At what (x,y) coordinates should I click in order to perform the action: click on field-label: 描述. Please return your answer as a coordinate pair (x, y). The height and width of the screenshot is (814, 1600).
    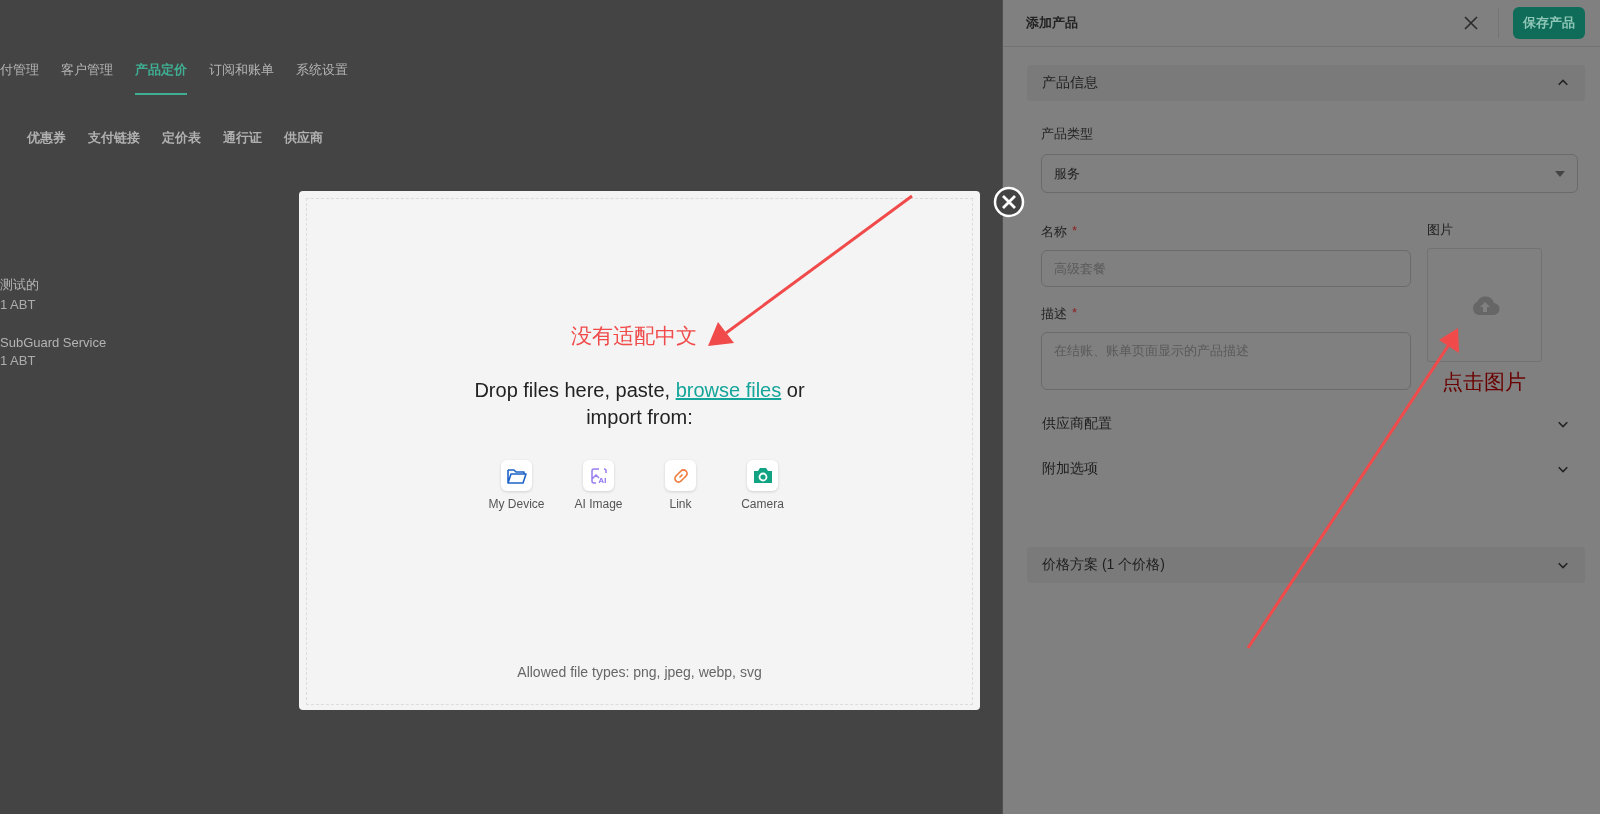
    Looking at the image, I should click on (1054, 314).